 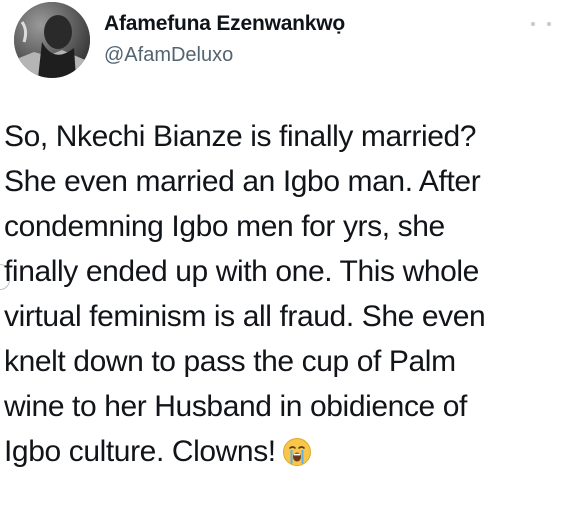 I want to click on more-options-icon, so click(x=541, y=24).